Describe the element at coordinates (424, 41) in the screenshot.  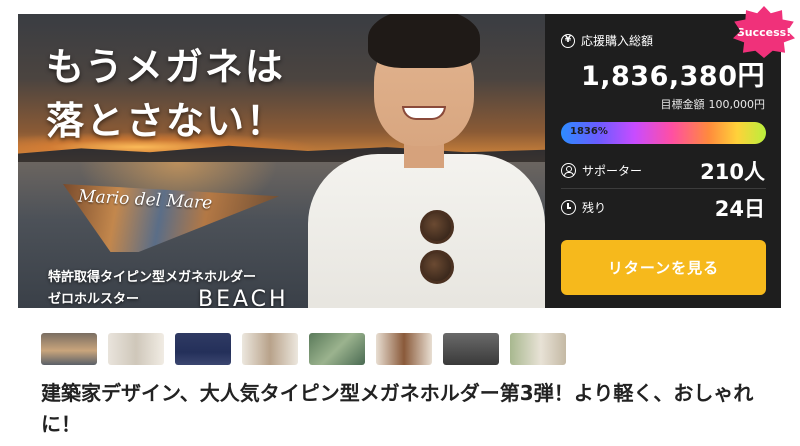
I see `hair` at that location.